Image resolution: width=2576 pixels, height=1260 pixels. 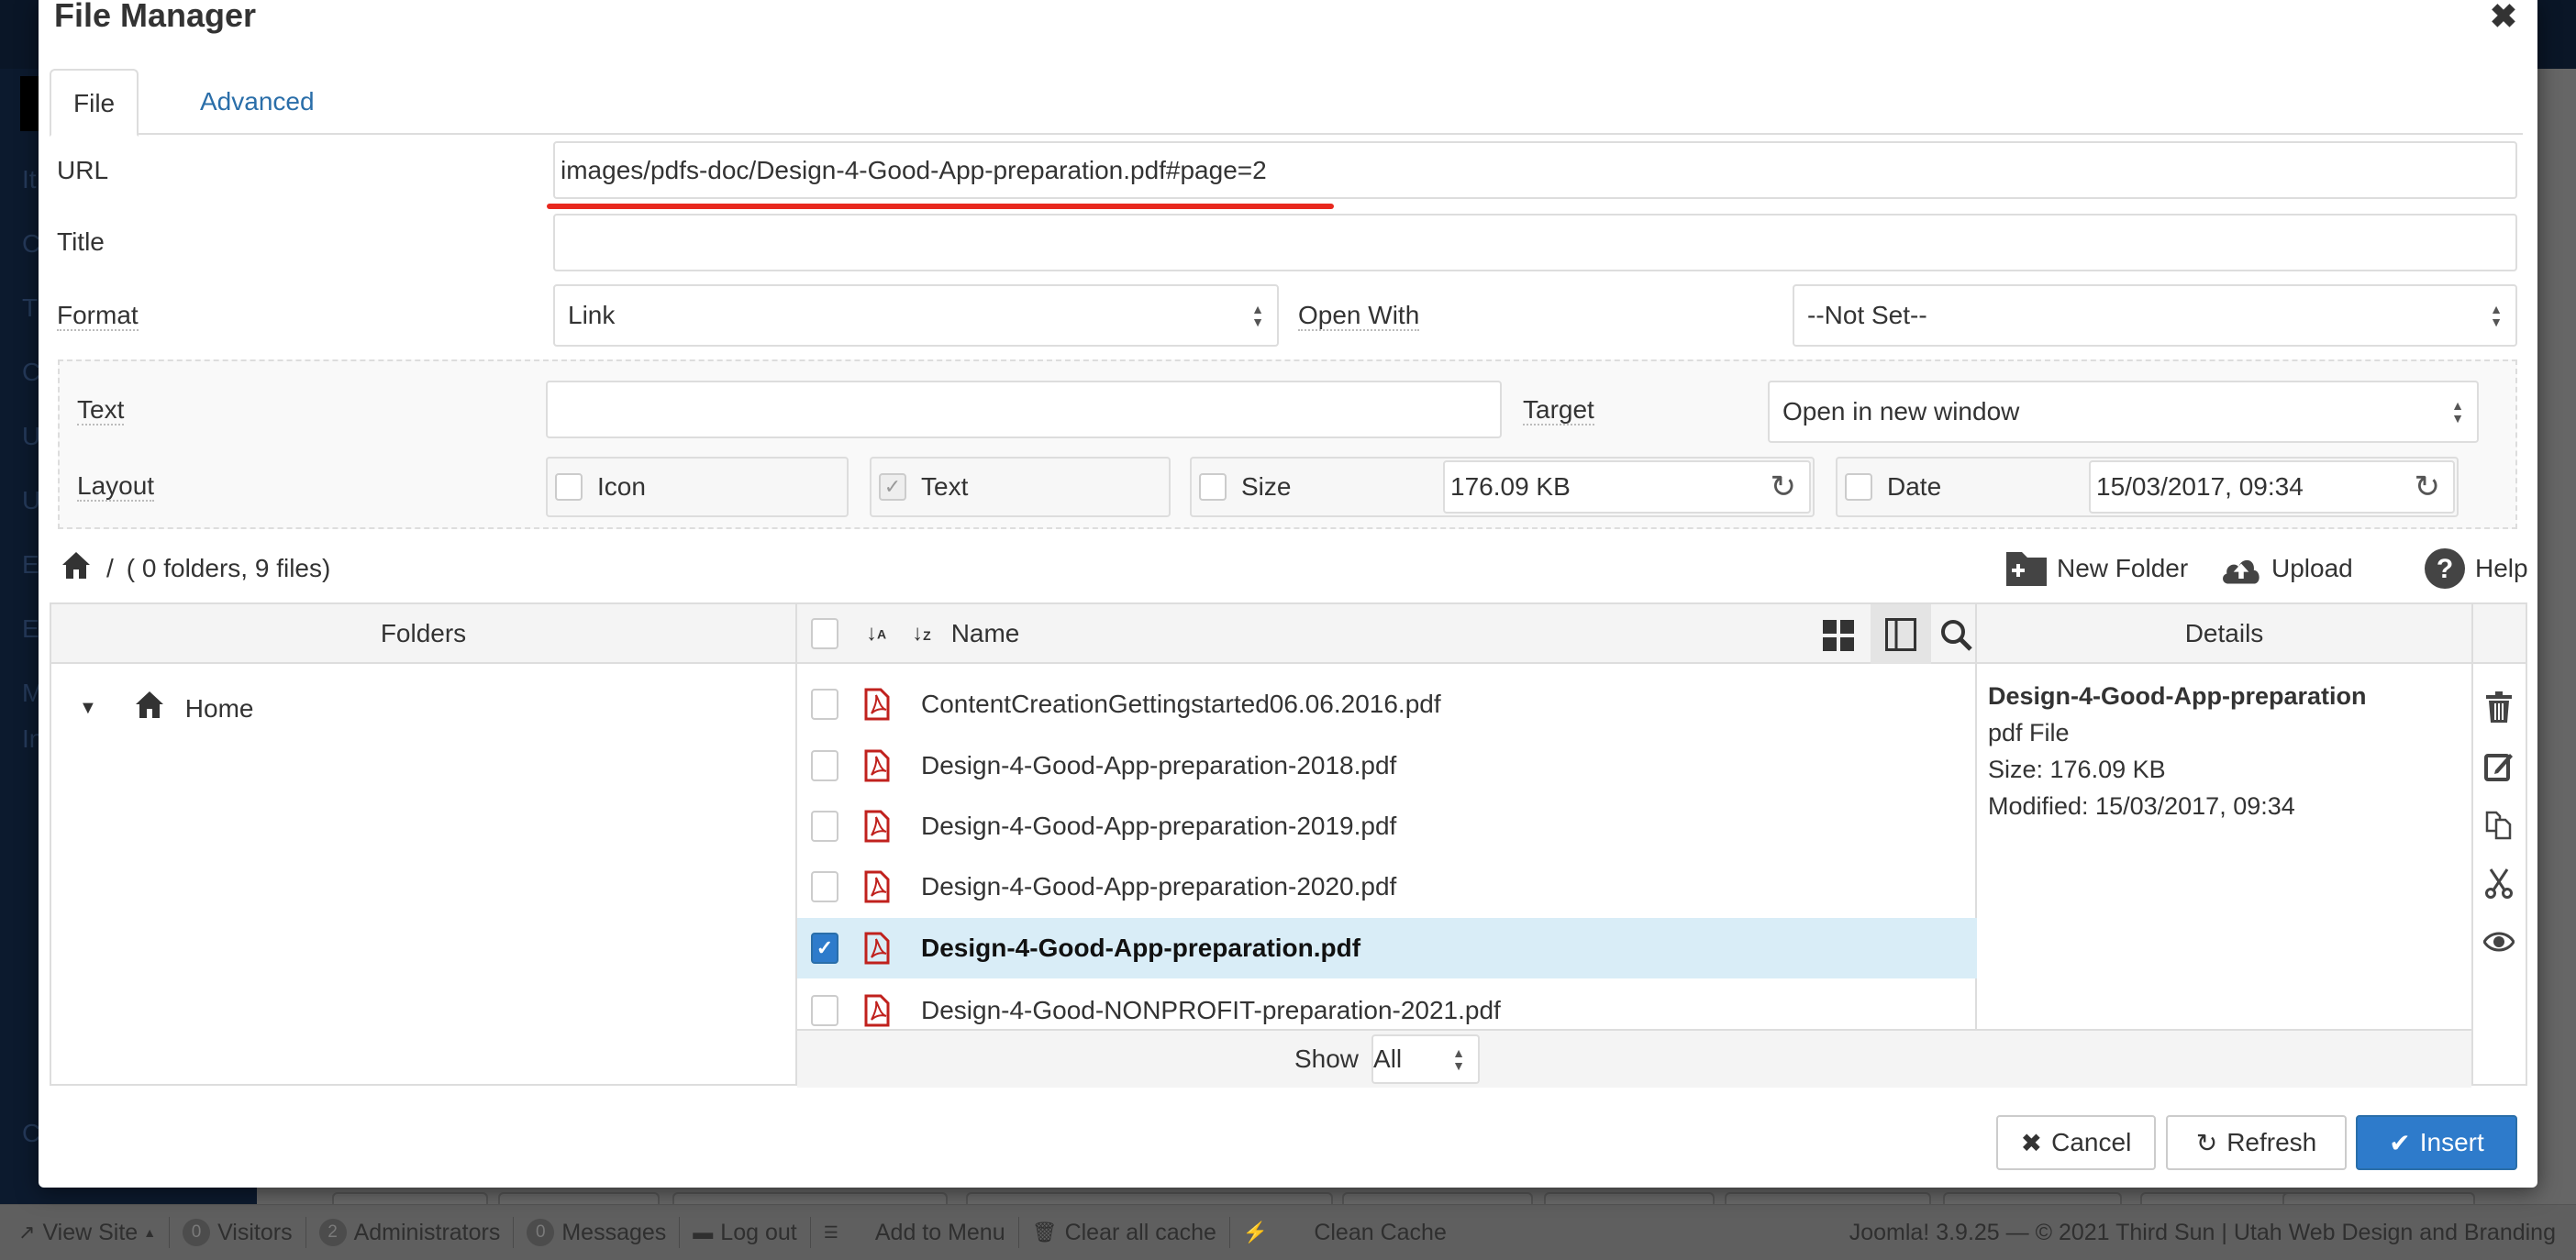 What do you see at coordinates (2499, 634) in the screenshot?
I see `actions-header` at bounding box center [2499, 634].